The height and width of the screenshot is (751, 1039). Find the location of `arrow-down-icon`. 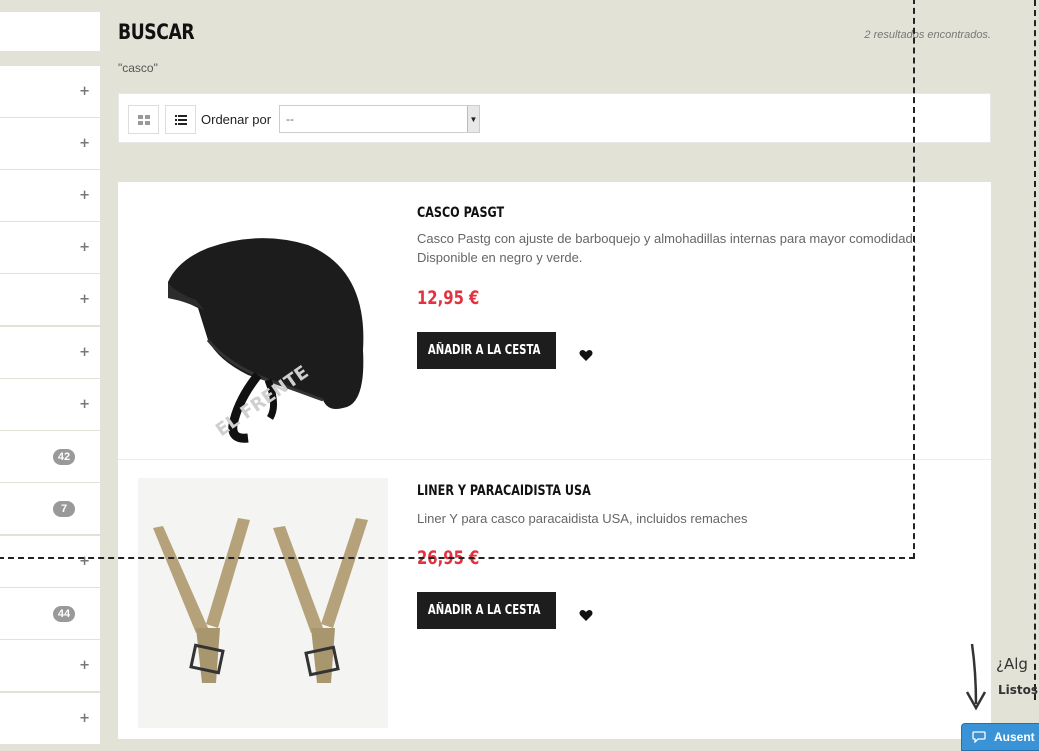

arrow-down-icon is located at coordinates (976, 677).